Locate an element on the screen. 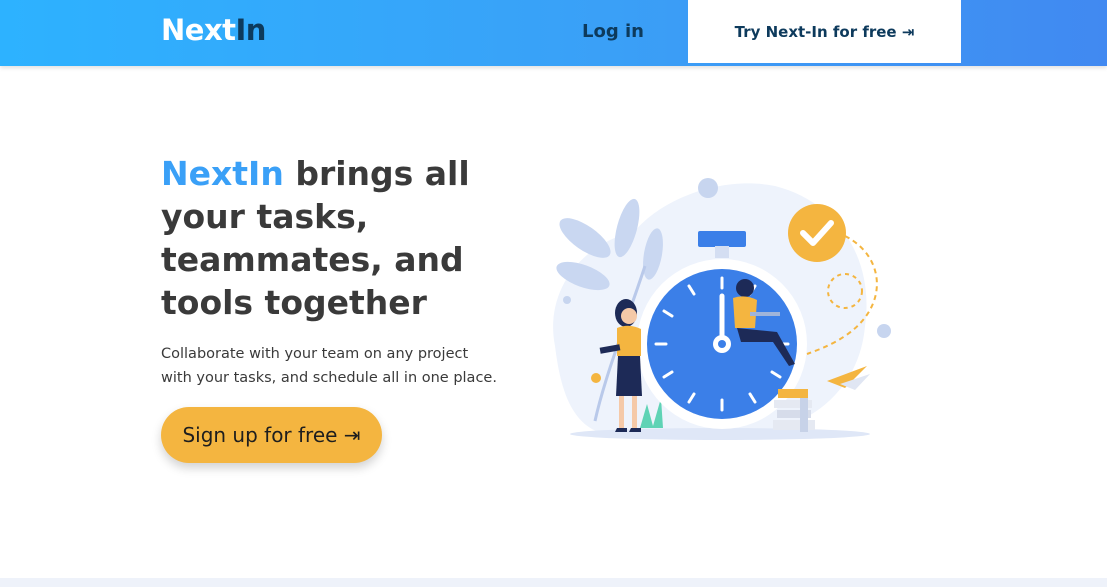 This screenshot has width=1107, height=587. checkmark-badge-icon is located at coordinates (817, 233).